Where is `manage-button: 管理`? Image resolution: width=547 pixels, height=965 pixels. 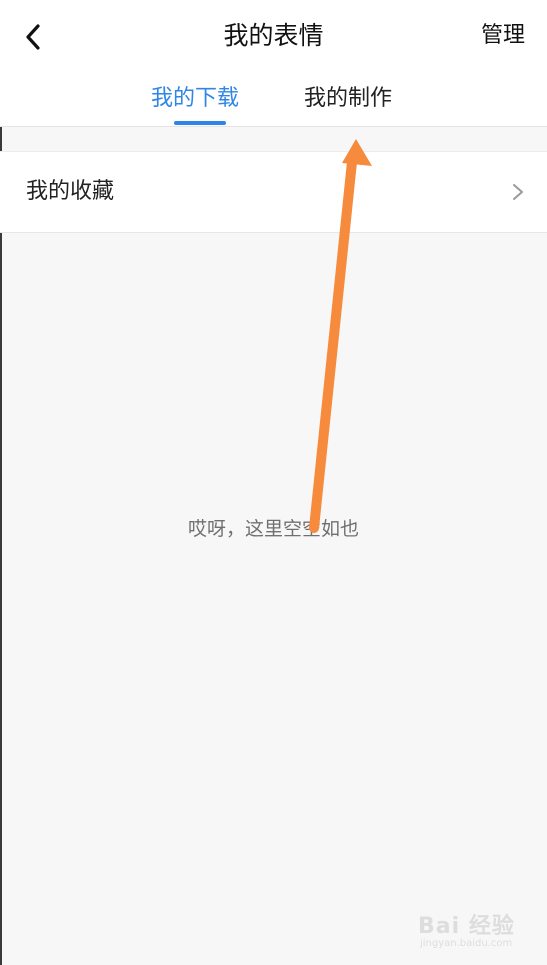
manage-button: 管理 is located at coordinates (503, 36).